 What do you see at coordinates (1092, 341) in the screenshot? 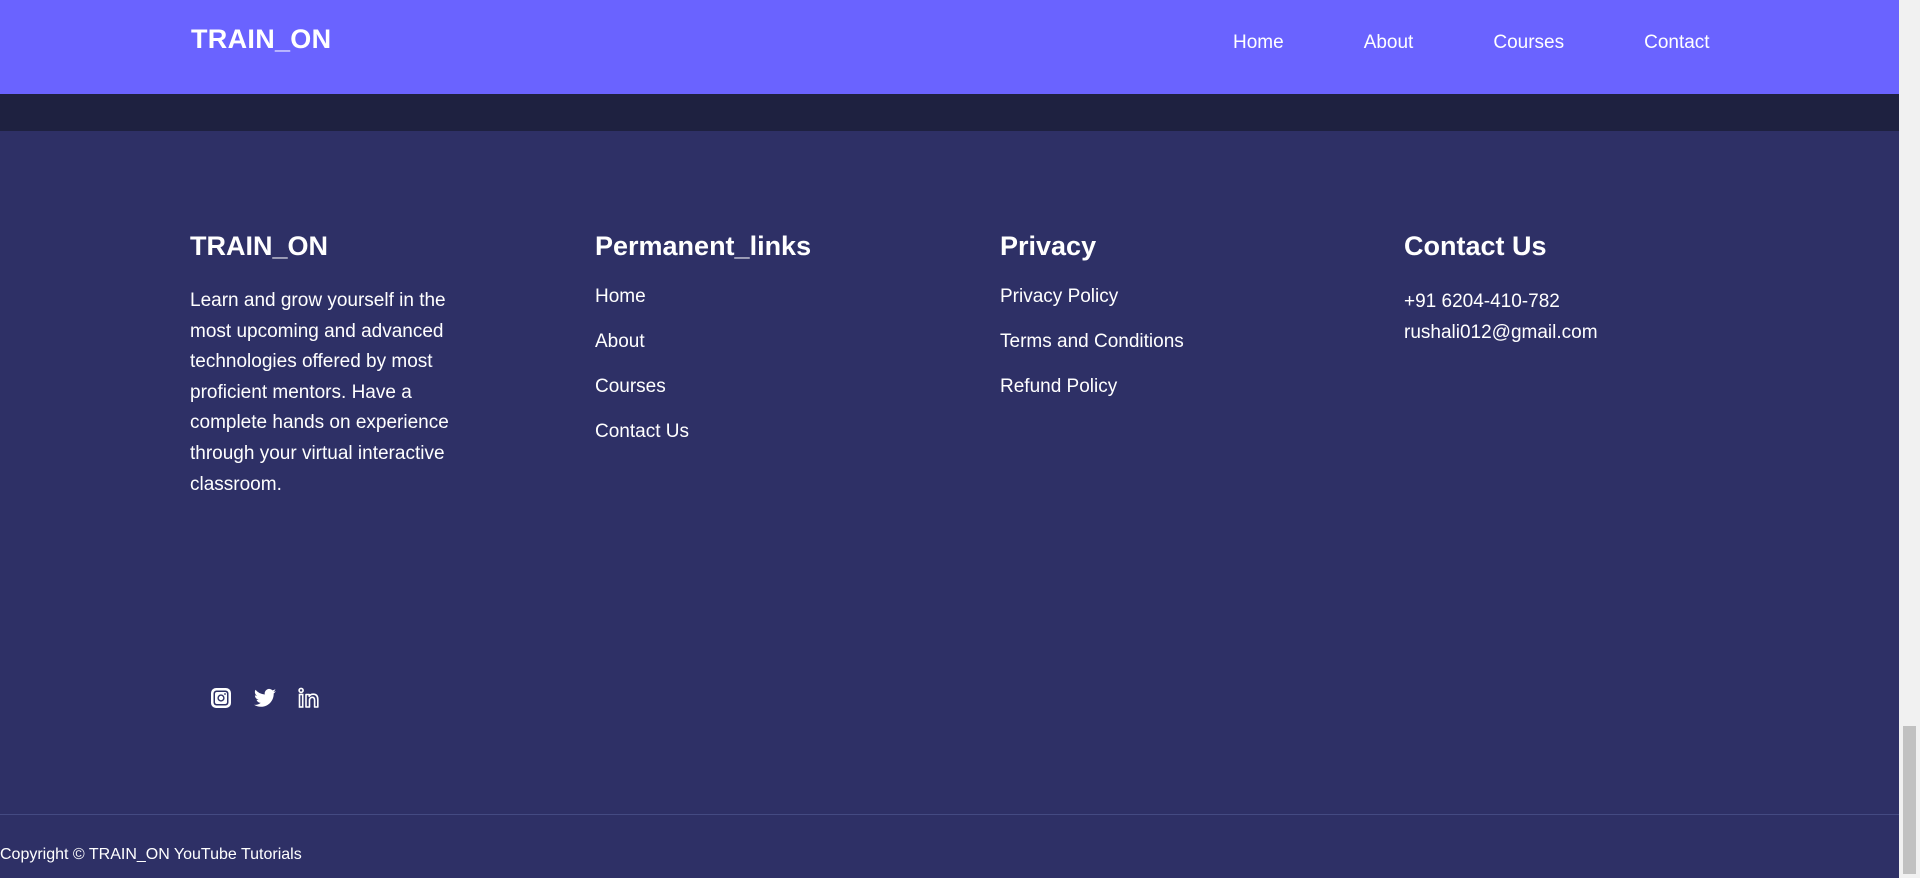
I see `footer-link-terms: Terms and Conditions` at bounding box center [1092, 341].